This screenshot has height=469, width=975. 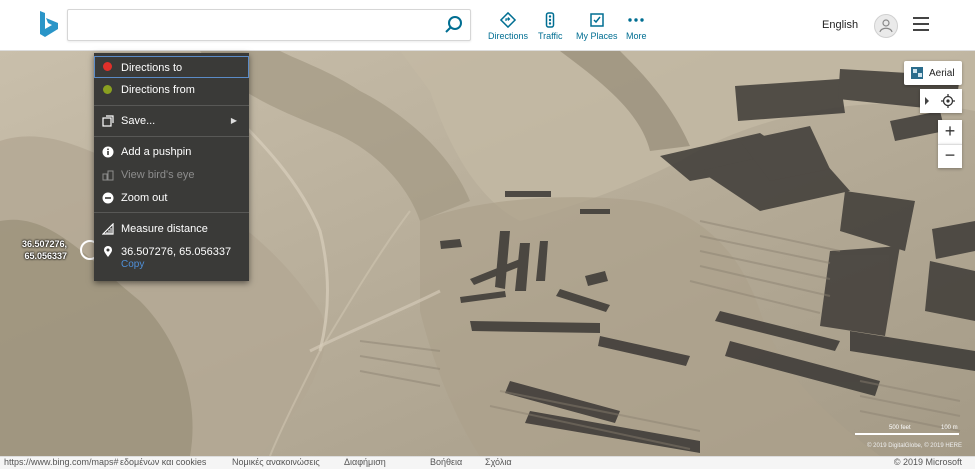 What do you see at coordinates (597, 20) in the screenshot?
I see `my-places-icon` at bounding box center [597, 20].